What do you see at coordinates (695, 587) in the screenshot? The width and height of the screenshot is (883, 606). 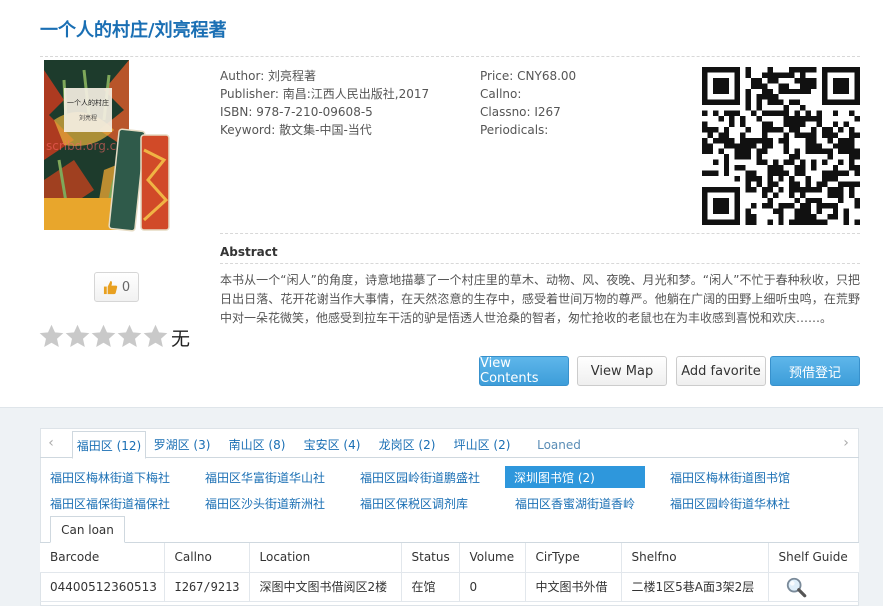 I see `shelfno-cell: 二楼1区5巷A面3架2层` at bounding box center [695, 587].